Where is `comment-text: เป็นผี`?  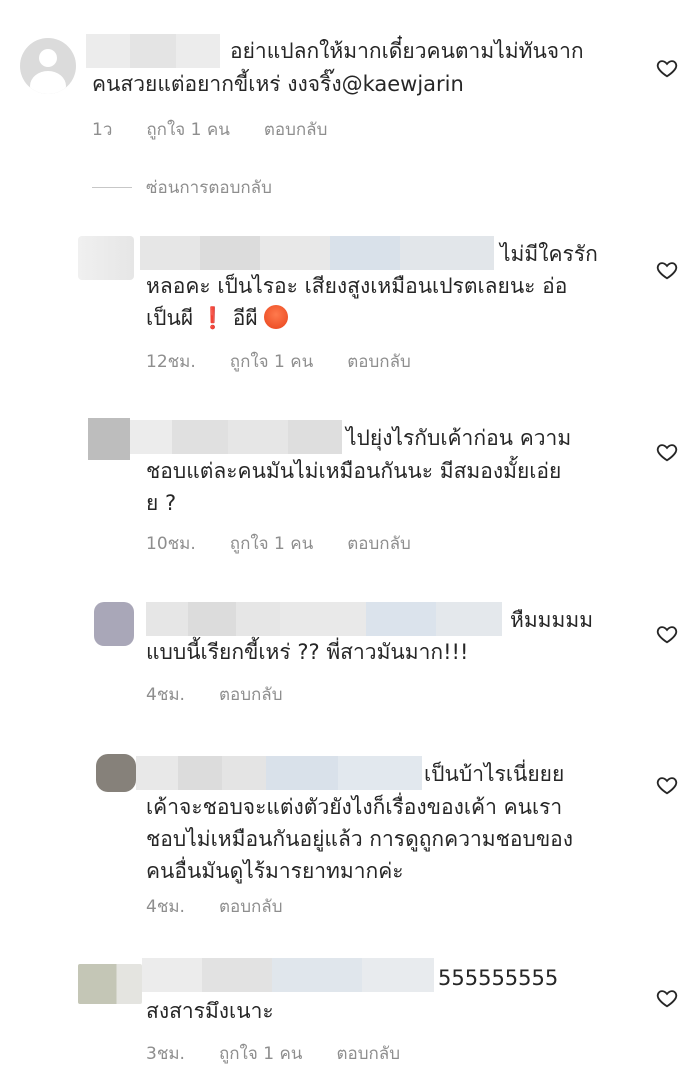 comment-text: เป็นผี is located at coordinates (170, 318).